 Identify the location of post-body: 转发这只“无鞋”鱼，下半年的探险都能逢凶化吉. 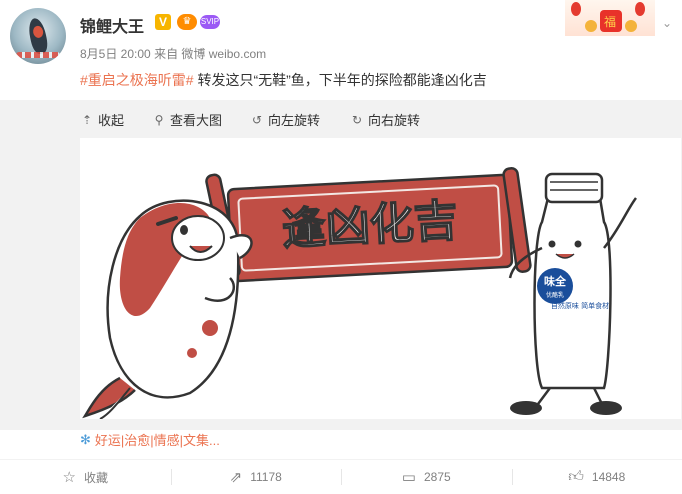
(342, 80).